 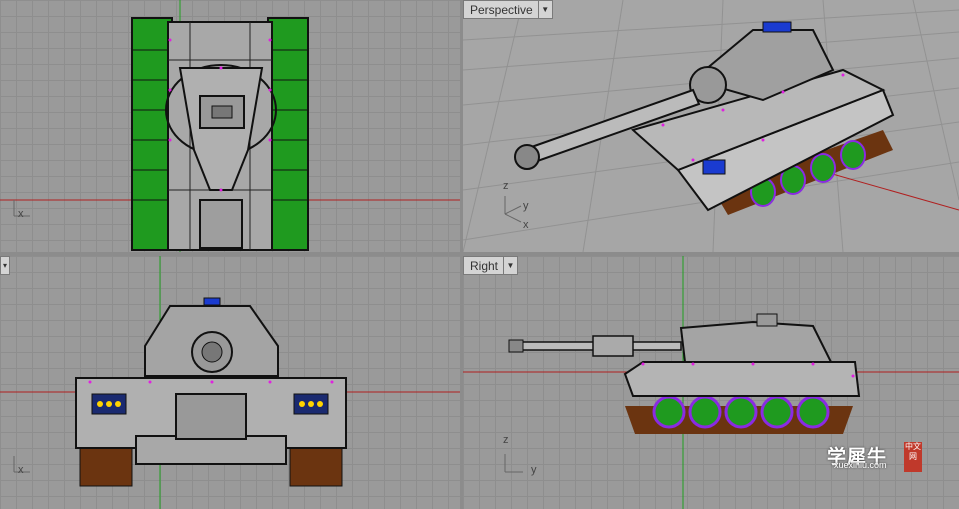 I want to click on viewport-label-front: ▾, so click(x=5, y=265).